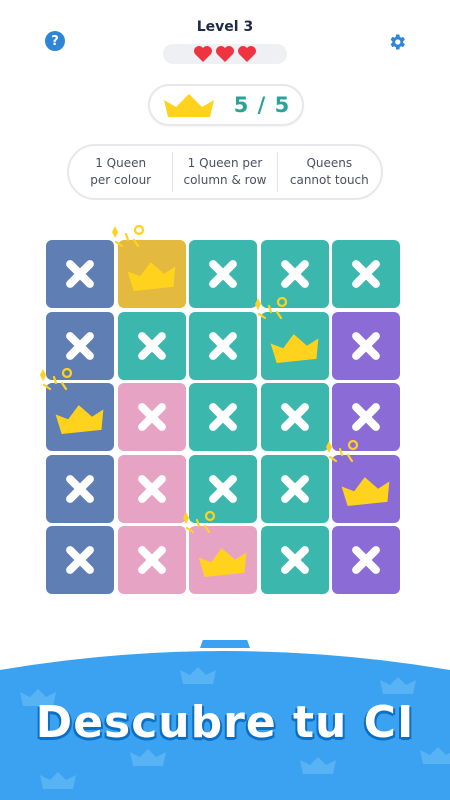 The height and width of the screenshot is (800, 450). What do you see at coordinates (121, 163) in the screenshot?
I see `rule-text: 1 Queen` at bounding box center [121, 163].